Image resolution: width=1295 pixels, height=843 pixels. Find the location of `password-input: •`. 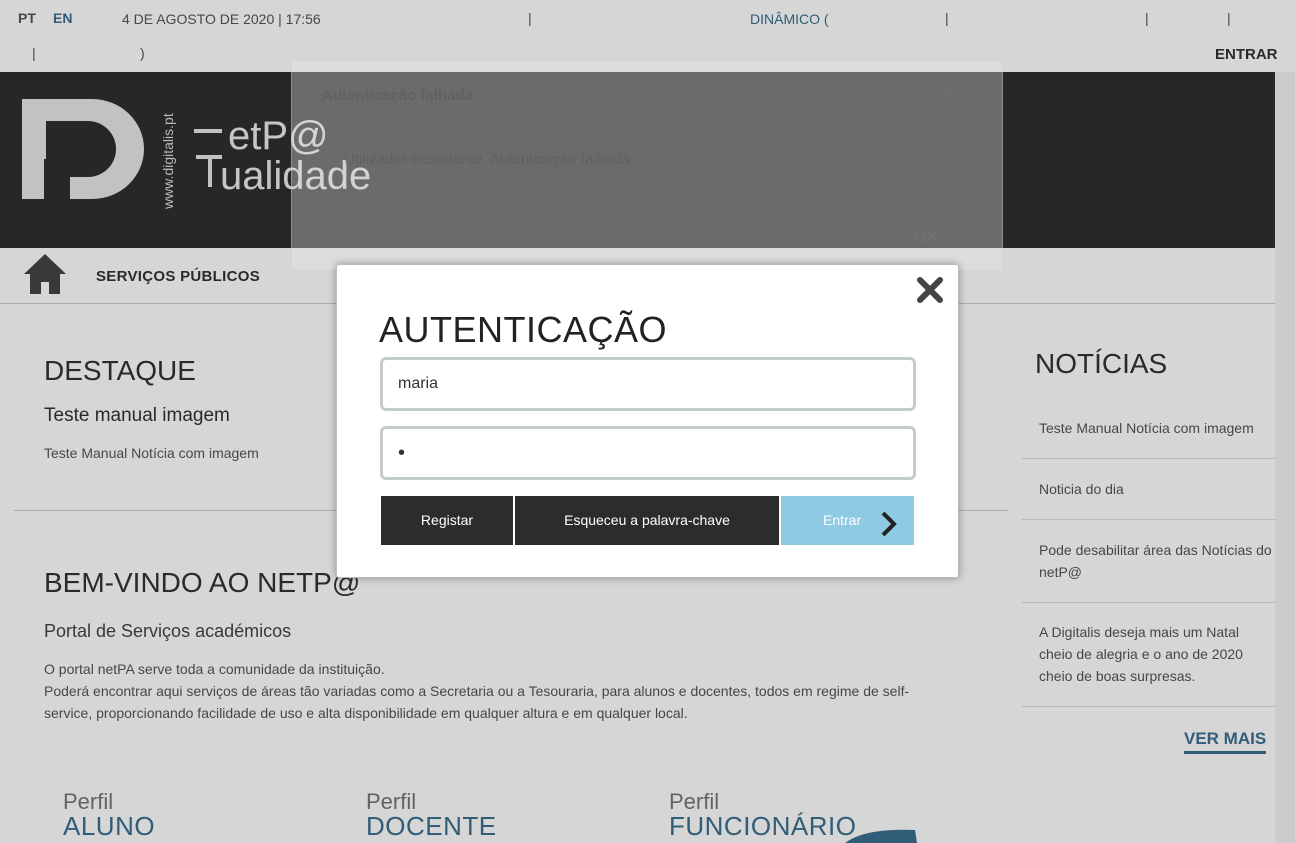

password-input: • is located at coordinates (648, 453).